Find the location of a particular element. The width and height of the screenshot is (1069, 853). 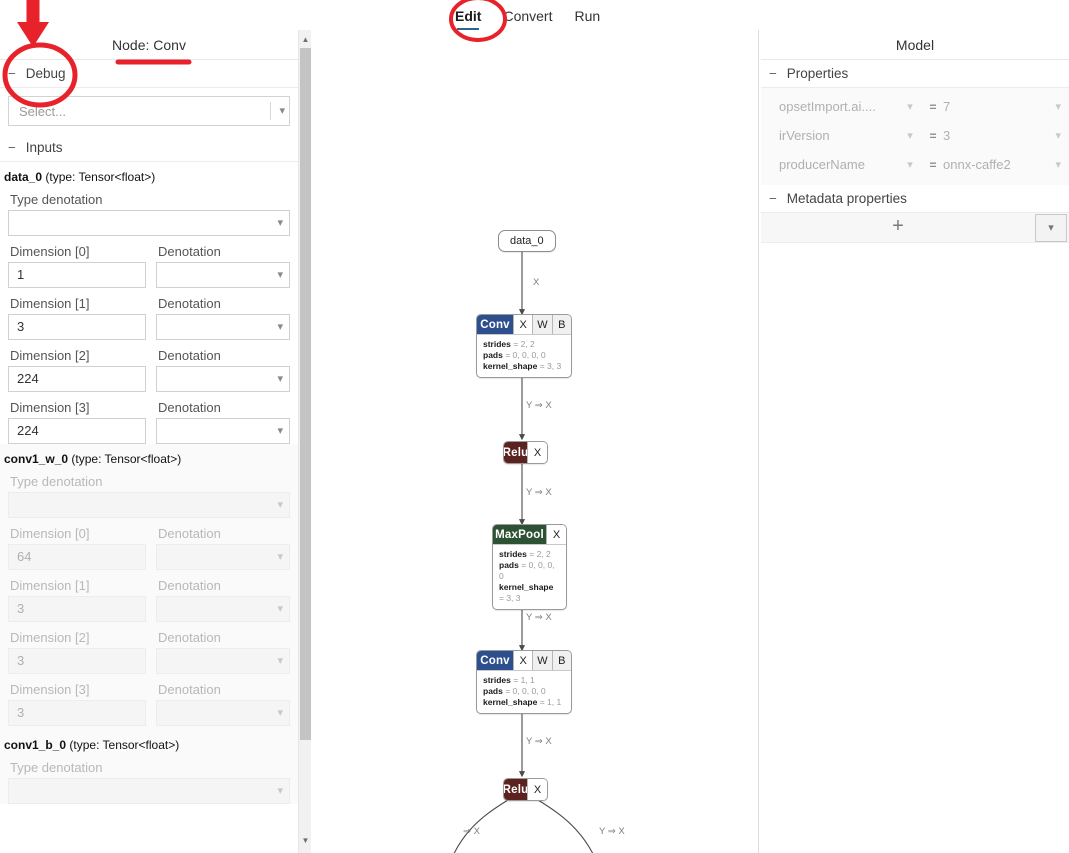

section-metadata-properties: − Metadata properties is located at coordinates (915, 199).